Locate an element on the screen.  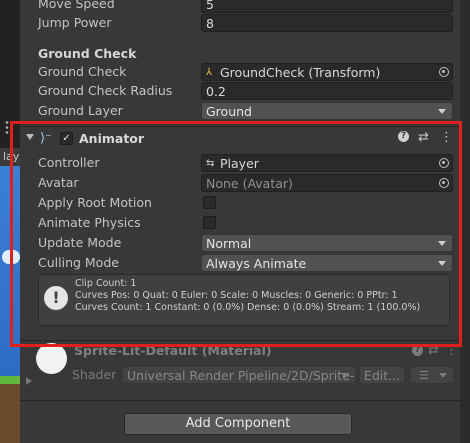
controller-value: Player is located at coordinates (239, 163).